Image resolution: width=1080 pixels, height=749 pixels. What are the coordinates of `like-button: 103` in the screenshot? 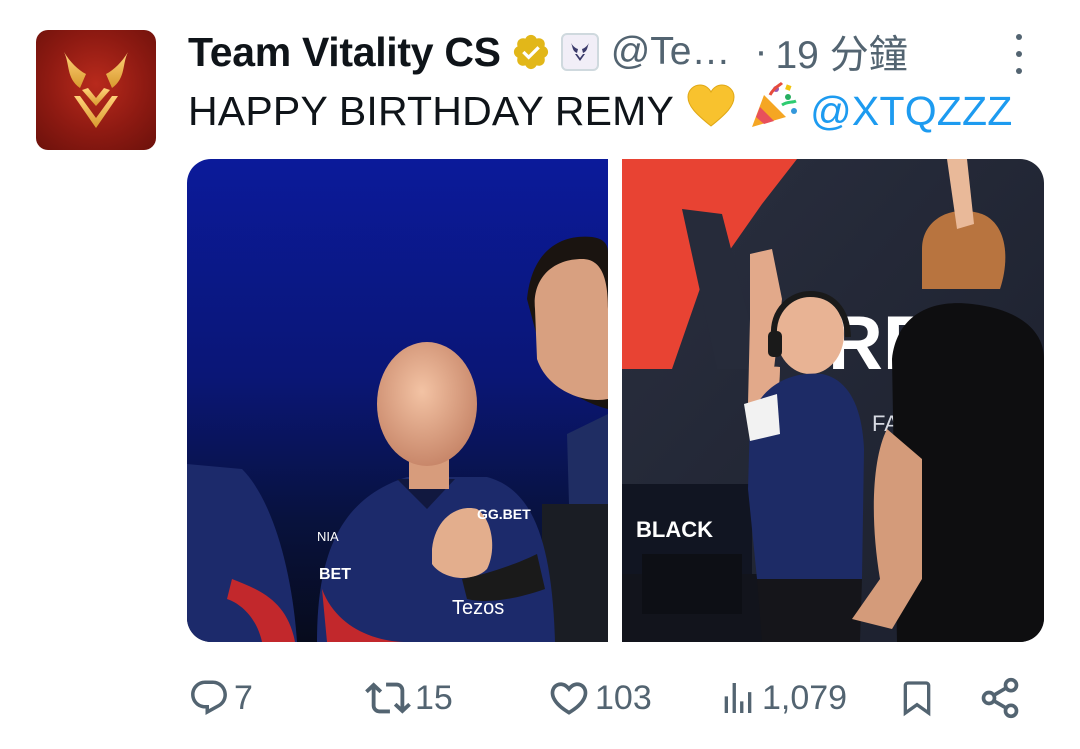 It's located at (599, 698).